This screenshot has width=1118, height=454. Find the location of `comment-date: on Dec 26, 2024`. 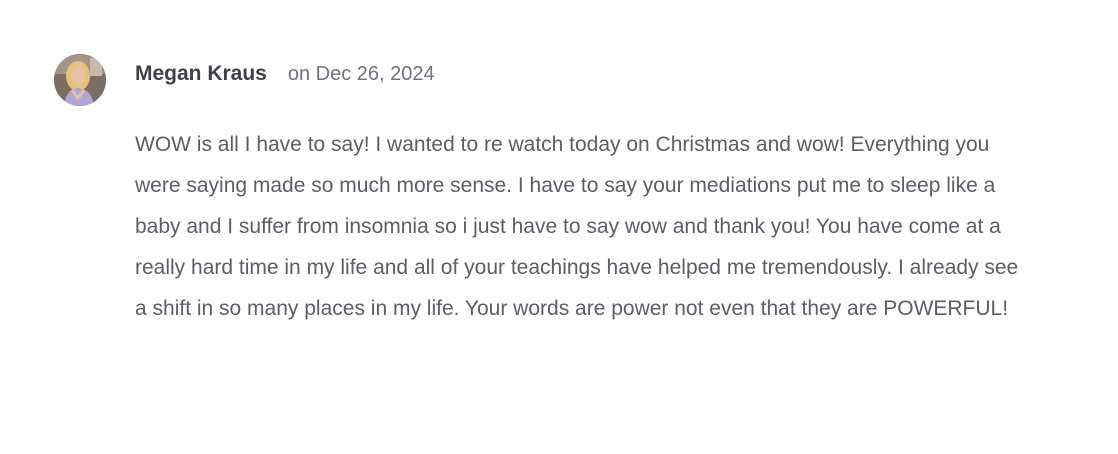

comment-date: on Dec 26, 2024 is located at coordinates (361, 74).